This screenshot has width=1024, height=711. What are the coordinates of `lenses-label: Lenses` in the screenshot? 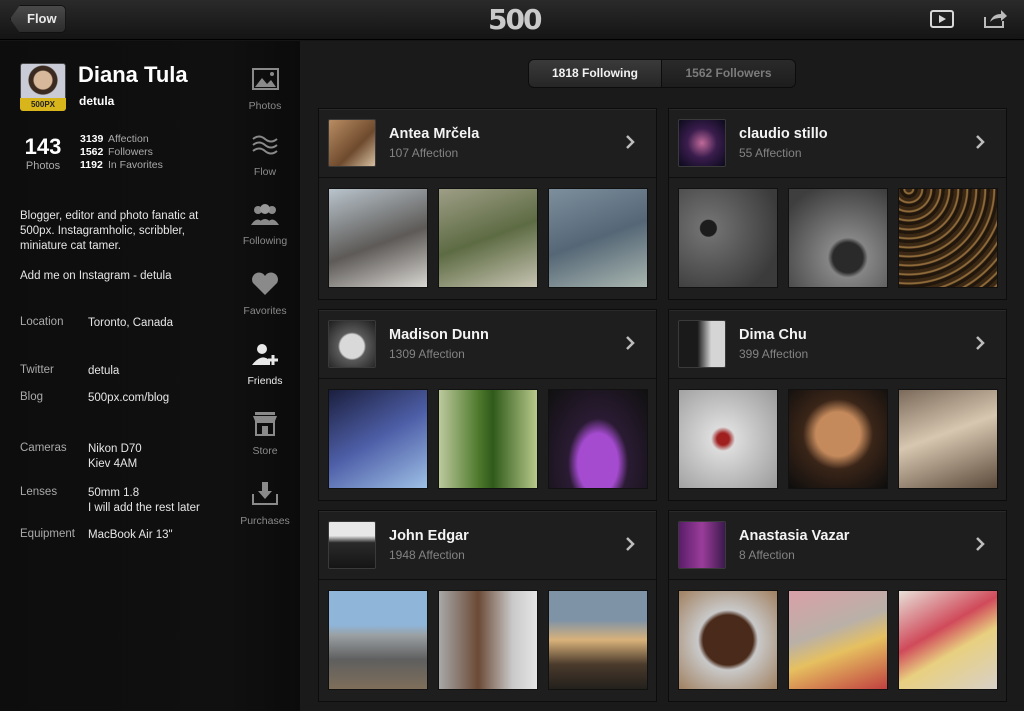 It's located at (39, 492).